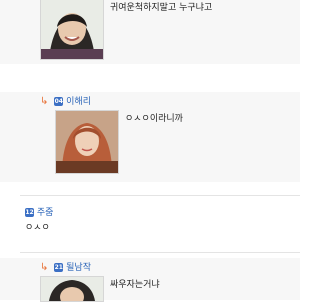 The height and width of the screenshot is (302, 320). Describe the element at coordinates (45, 213) in the screenshot. I see `nickname-link: 주줌` at that location.